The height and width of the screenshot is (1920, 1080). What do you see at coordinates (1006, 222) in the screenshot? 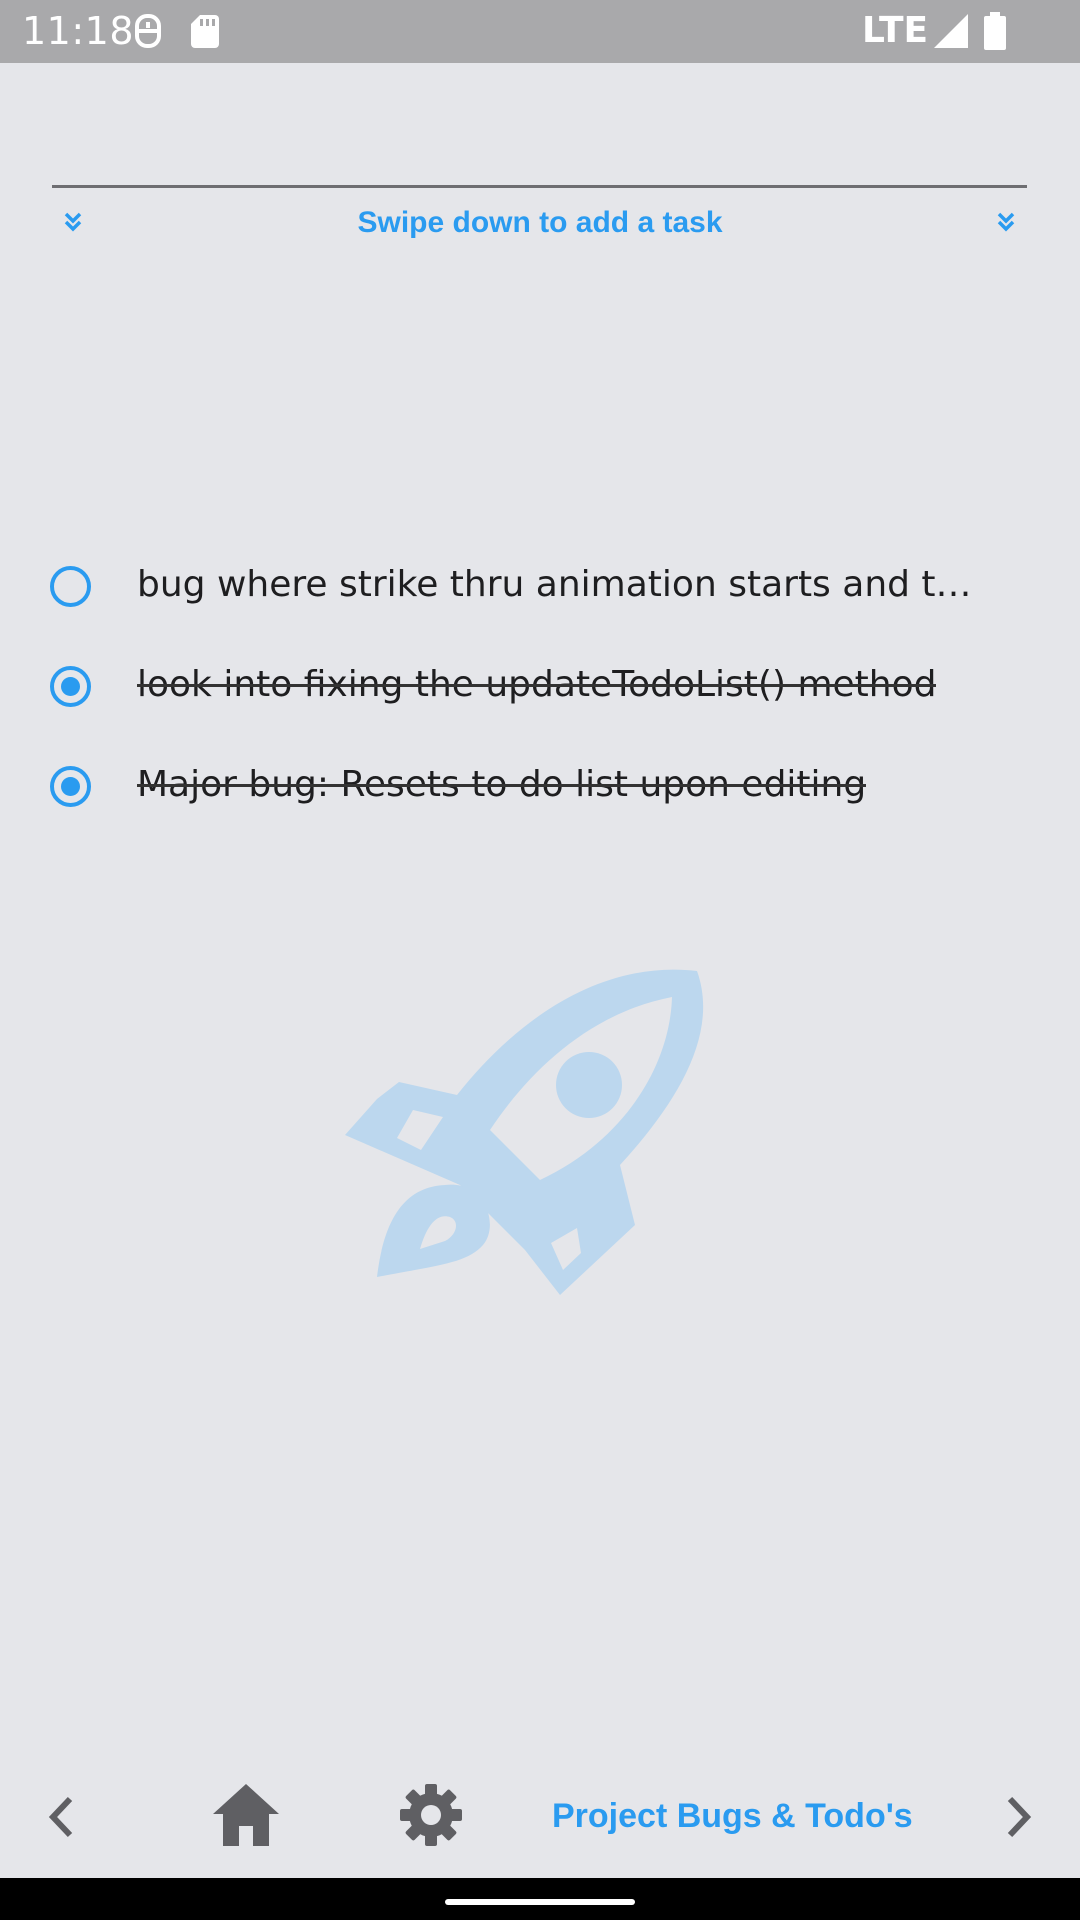
I see `double-chevron-down-icon` at bounding box center [1006, 222].